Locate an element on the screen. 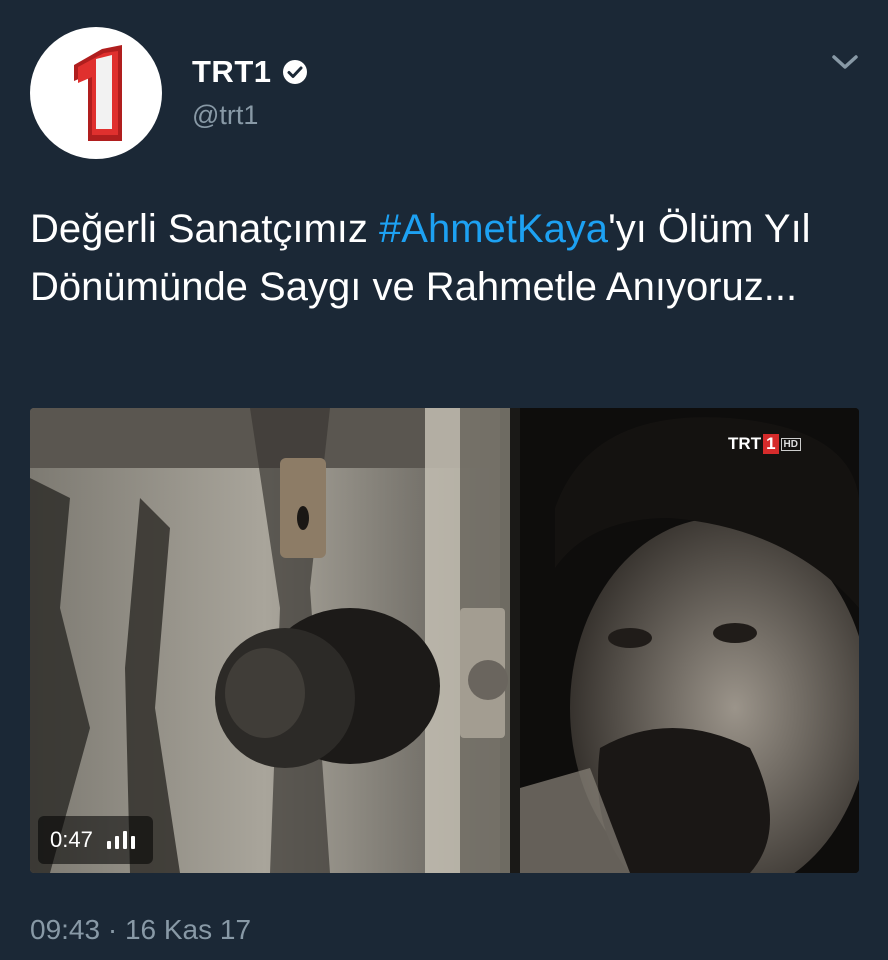 Image resolution: width=888 pixels, height=960 pixels. author-handle: @trt1 is located at coordinates (225, 115).